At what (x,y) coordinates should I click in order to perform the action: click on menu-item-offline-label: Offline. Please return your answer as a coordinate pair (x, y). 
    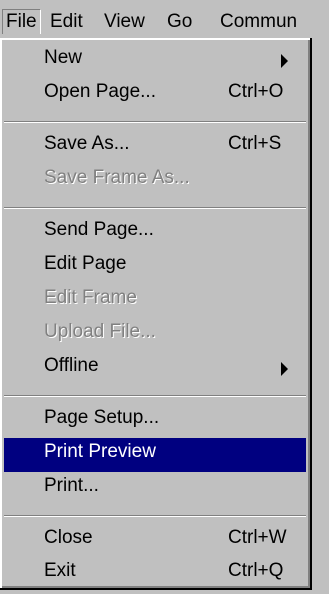
    Looking at the image, I should click on (71, 365).